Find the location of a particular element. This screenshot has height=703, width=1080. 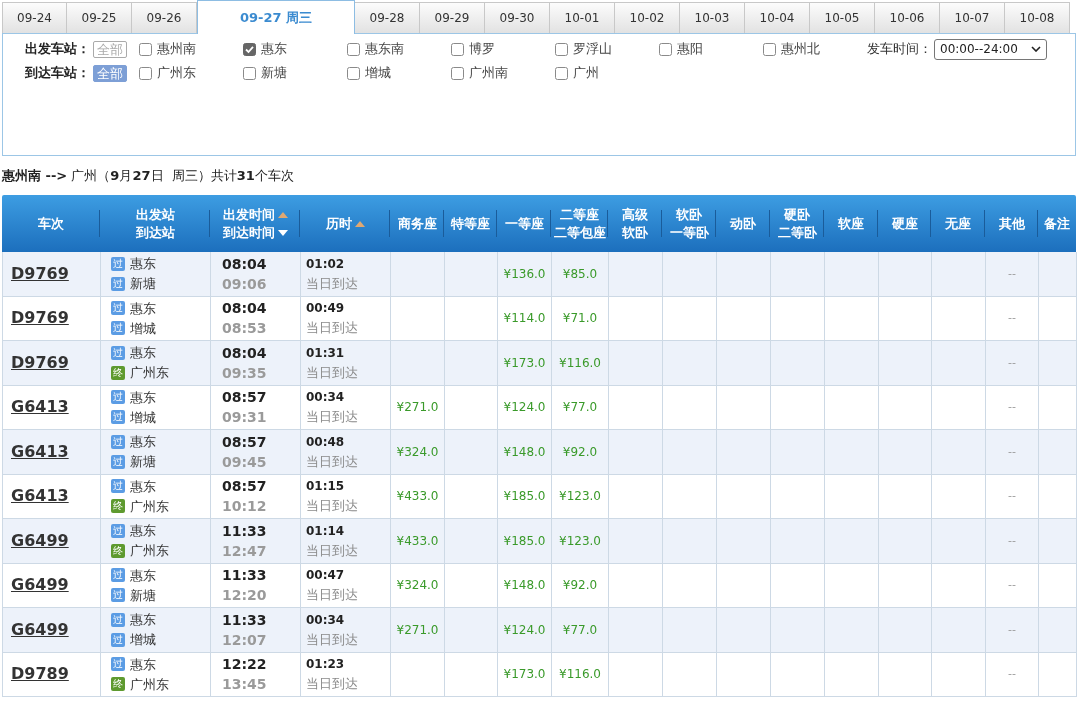

station-option-label: 惠东南 is located at coordinates (384, 49).